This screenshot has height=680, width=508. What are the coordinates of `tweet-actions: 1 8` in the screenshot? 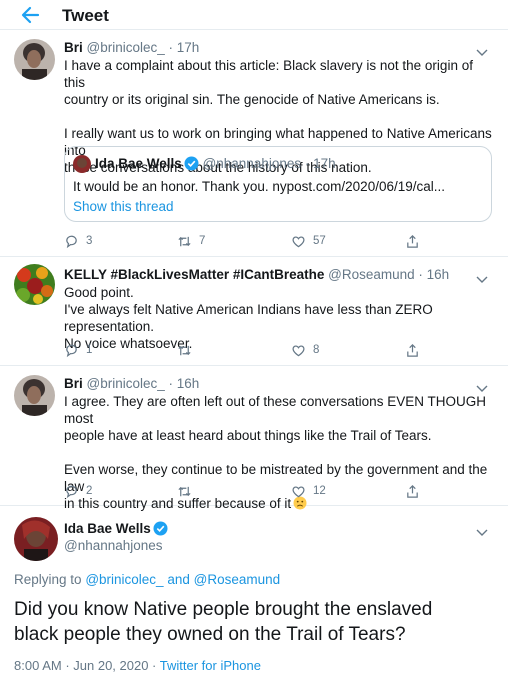 It's located at (244, 350).